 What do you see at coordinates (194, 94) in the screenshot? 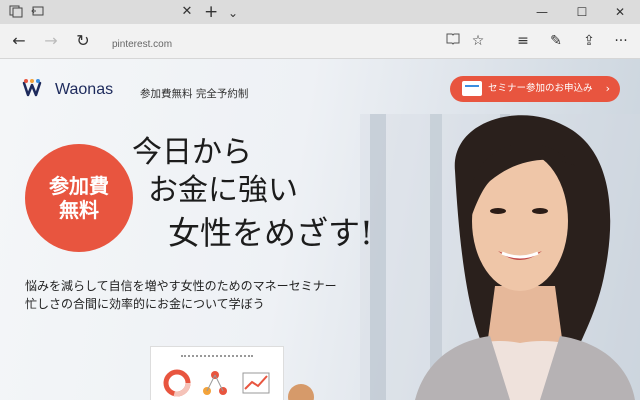
I see `site-tagline: 参加費無料 完全予約制` at bounding box center [194, 94].